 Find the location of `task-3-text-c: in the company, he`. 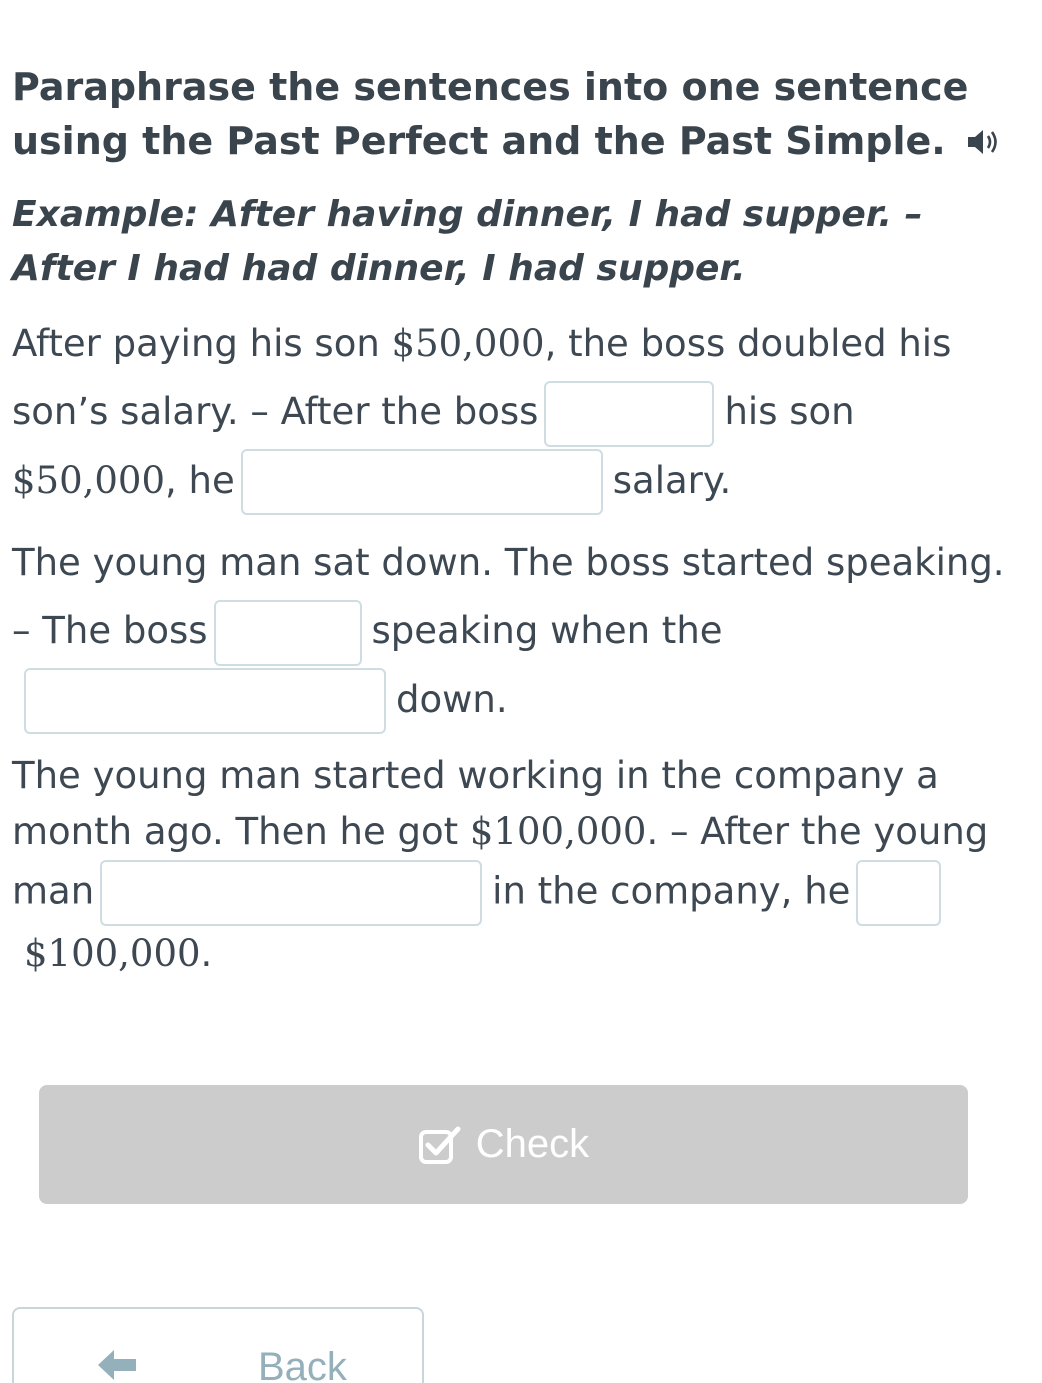

task-3-text-c: in the company, he is located at coordinates (671, 891).